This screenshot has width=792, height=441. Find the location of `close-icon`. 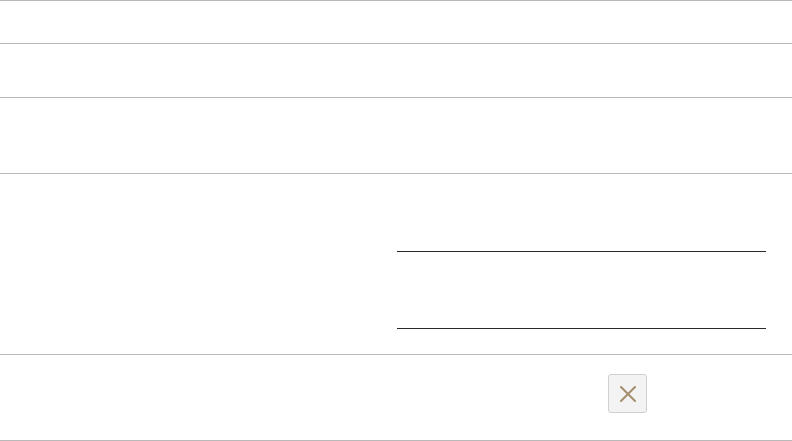

close-icon is located at coordinates (627, 393).